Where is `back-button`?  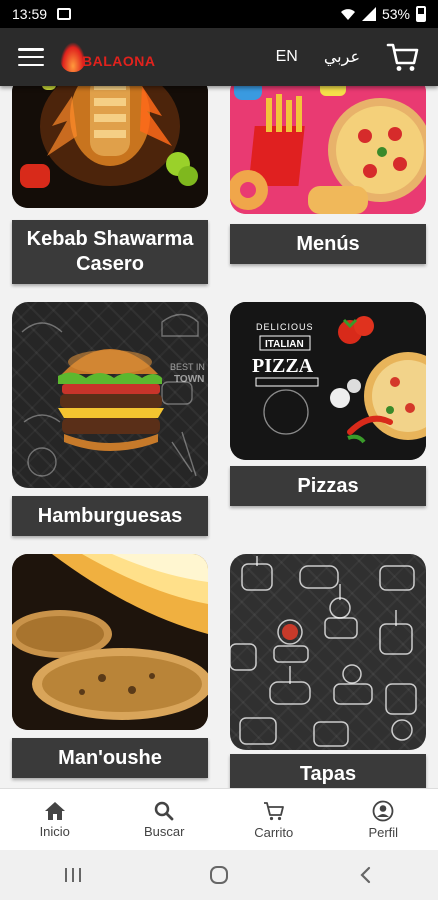 back-button is located at coordinates (365, 875).